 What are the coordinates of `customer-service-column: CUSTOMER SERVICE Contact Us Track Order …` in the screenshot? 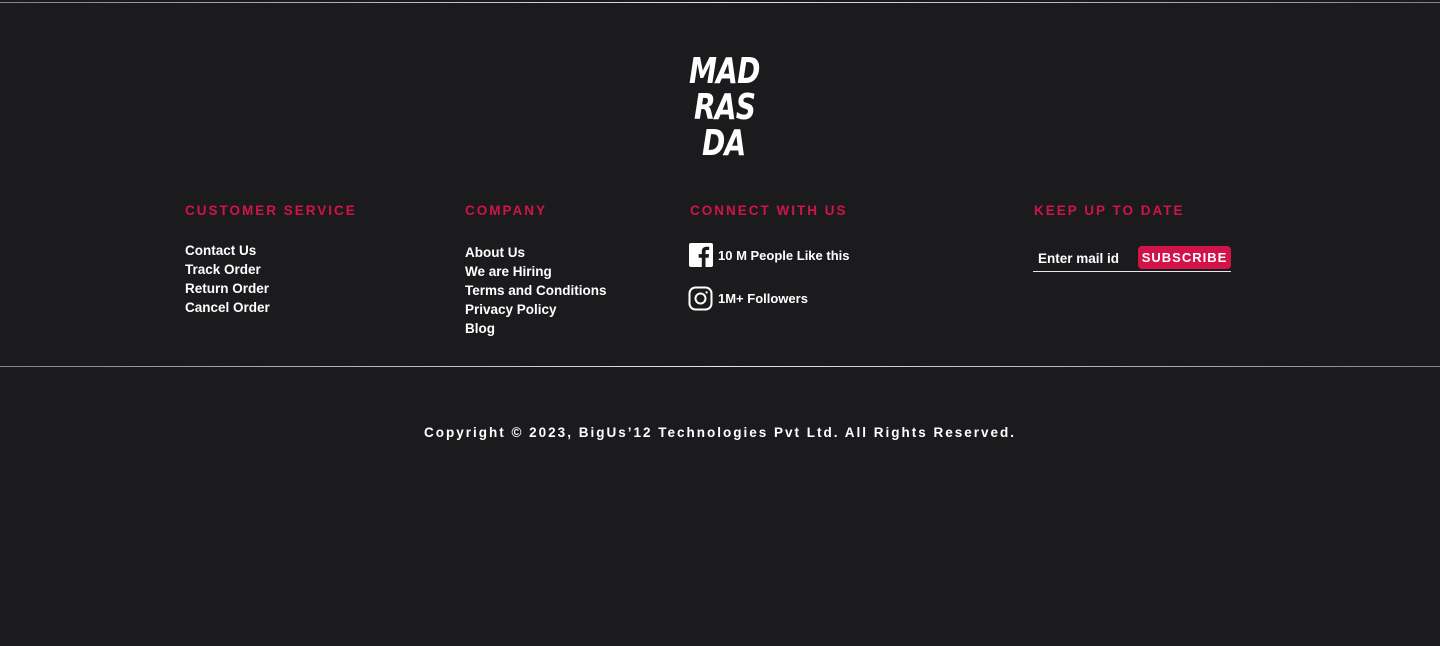 It's located at (271, 260).